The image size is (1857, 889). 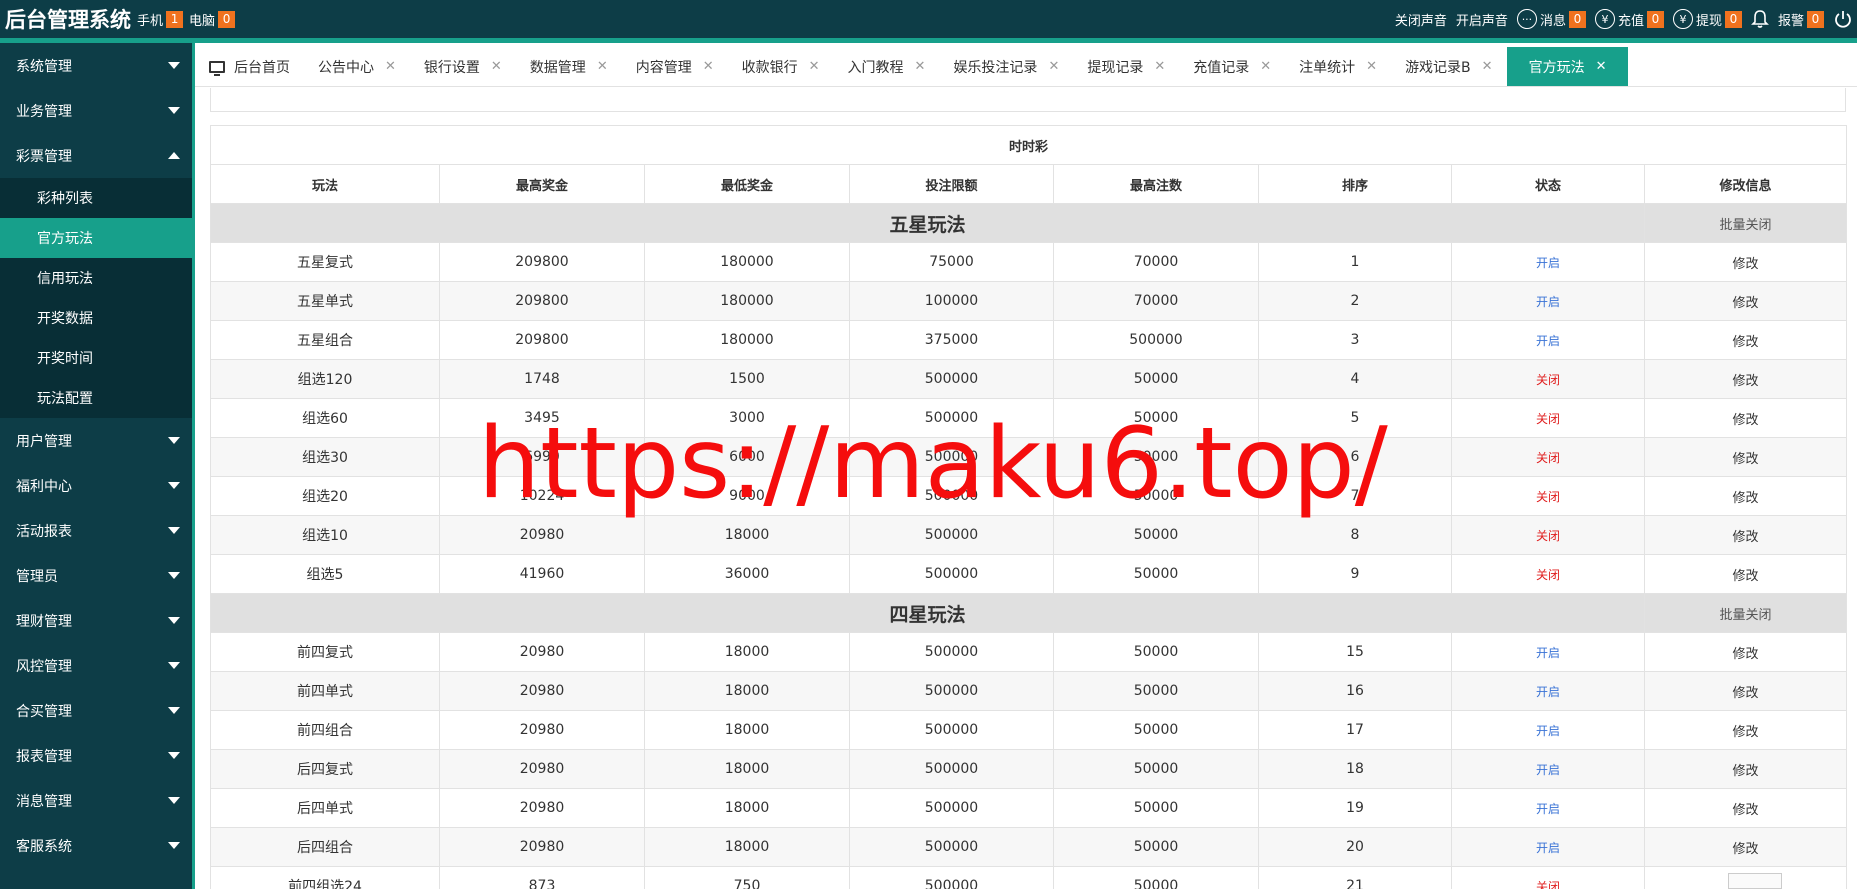 I want to click on table-cell: 五星复式, so click(x=325, y=262).